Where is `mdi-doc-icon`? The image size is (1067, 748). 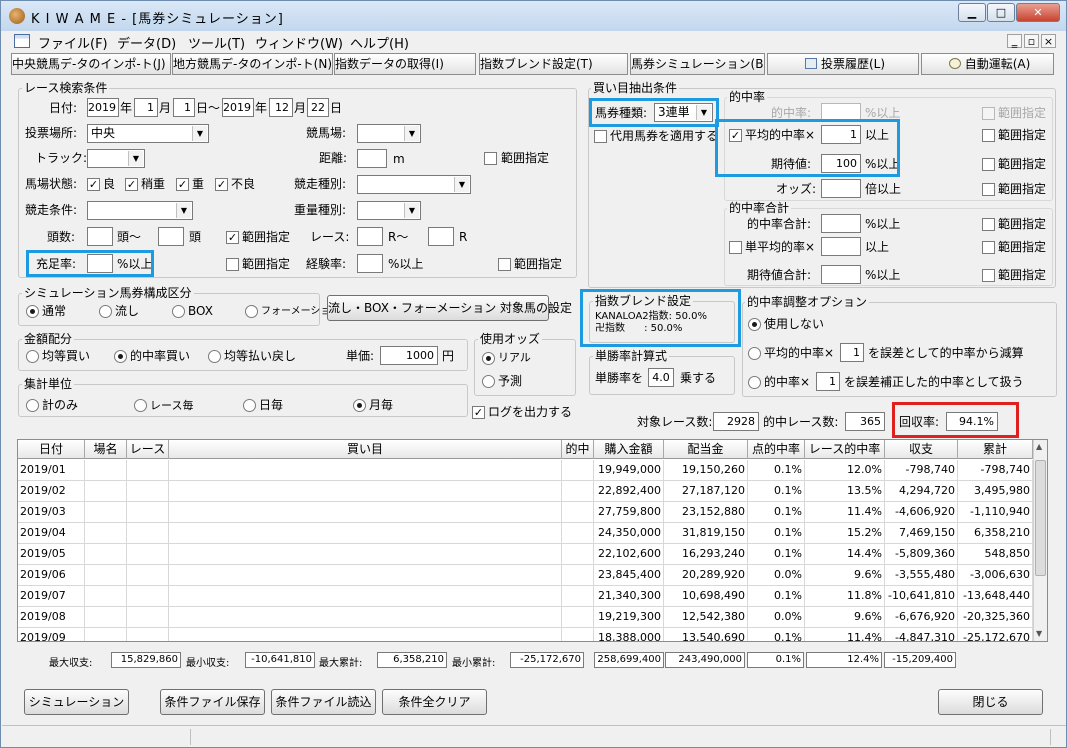 mdi-doc-icon is located at coordinates (22, 41).